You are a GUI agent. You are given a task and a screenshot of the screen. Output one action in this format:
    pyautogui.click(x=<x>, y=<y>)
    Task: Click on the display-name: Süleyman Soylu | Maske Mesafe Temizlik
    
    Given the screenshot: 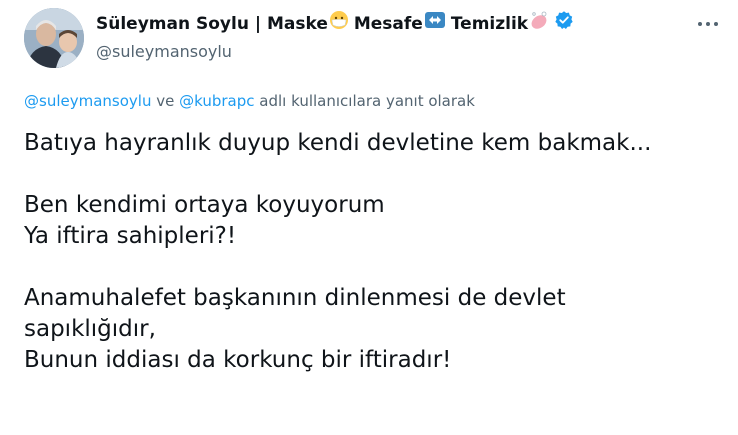 What is the action you would take?
    pyautogui.click(x=335, y=23)
    